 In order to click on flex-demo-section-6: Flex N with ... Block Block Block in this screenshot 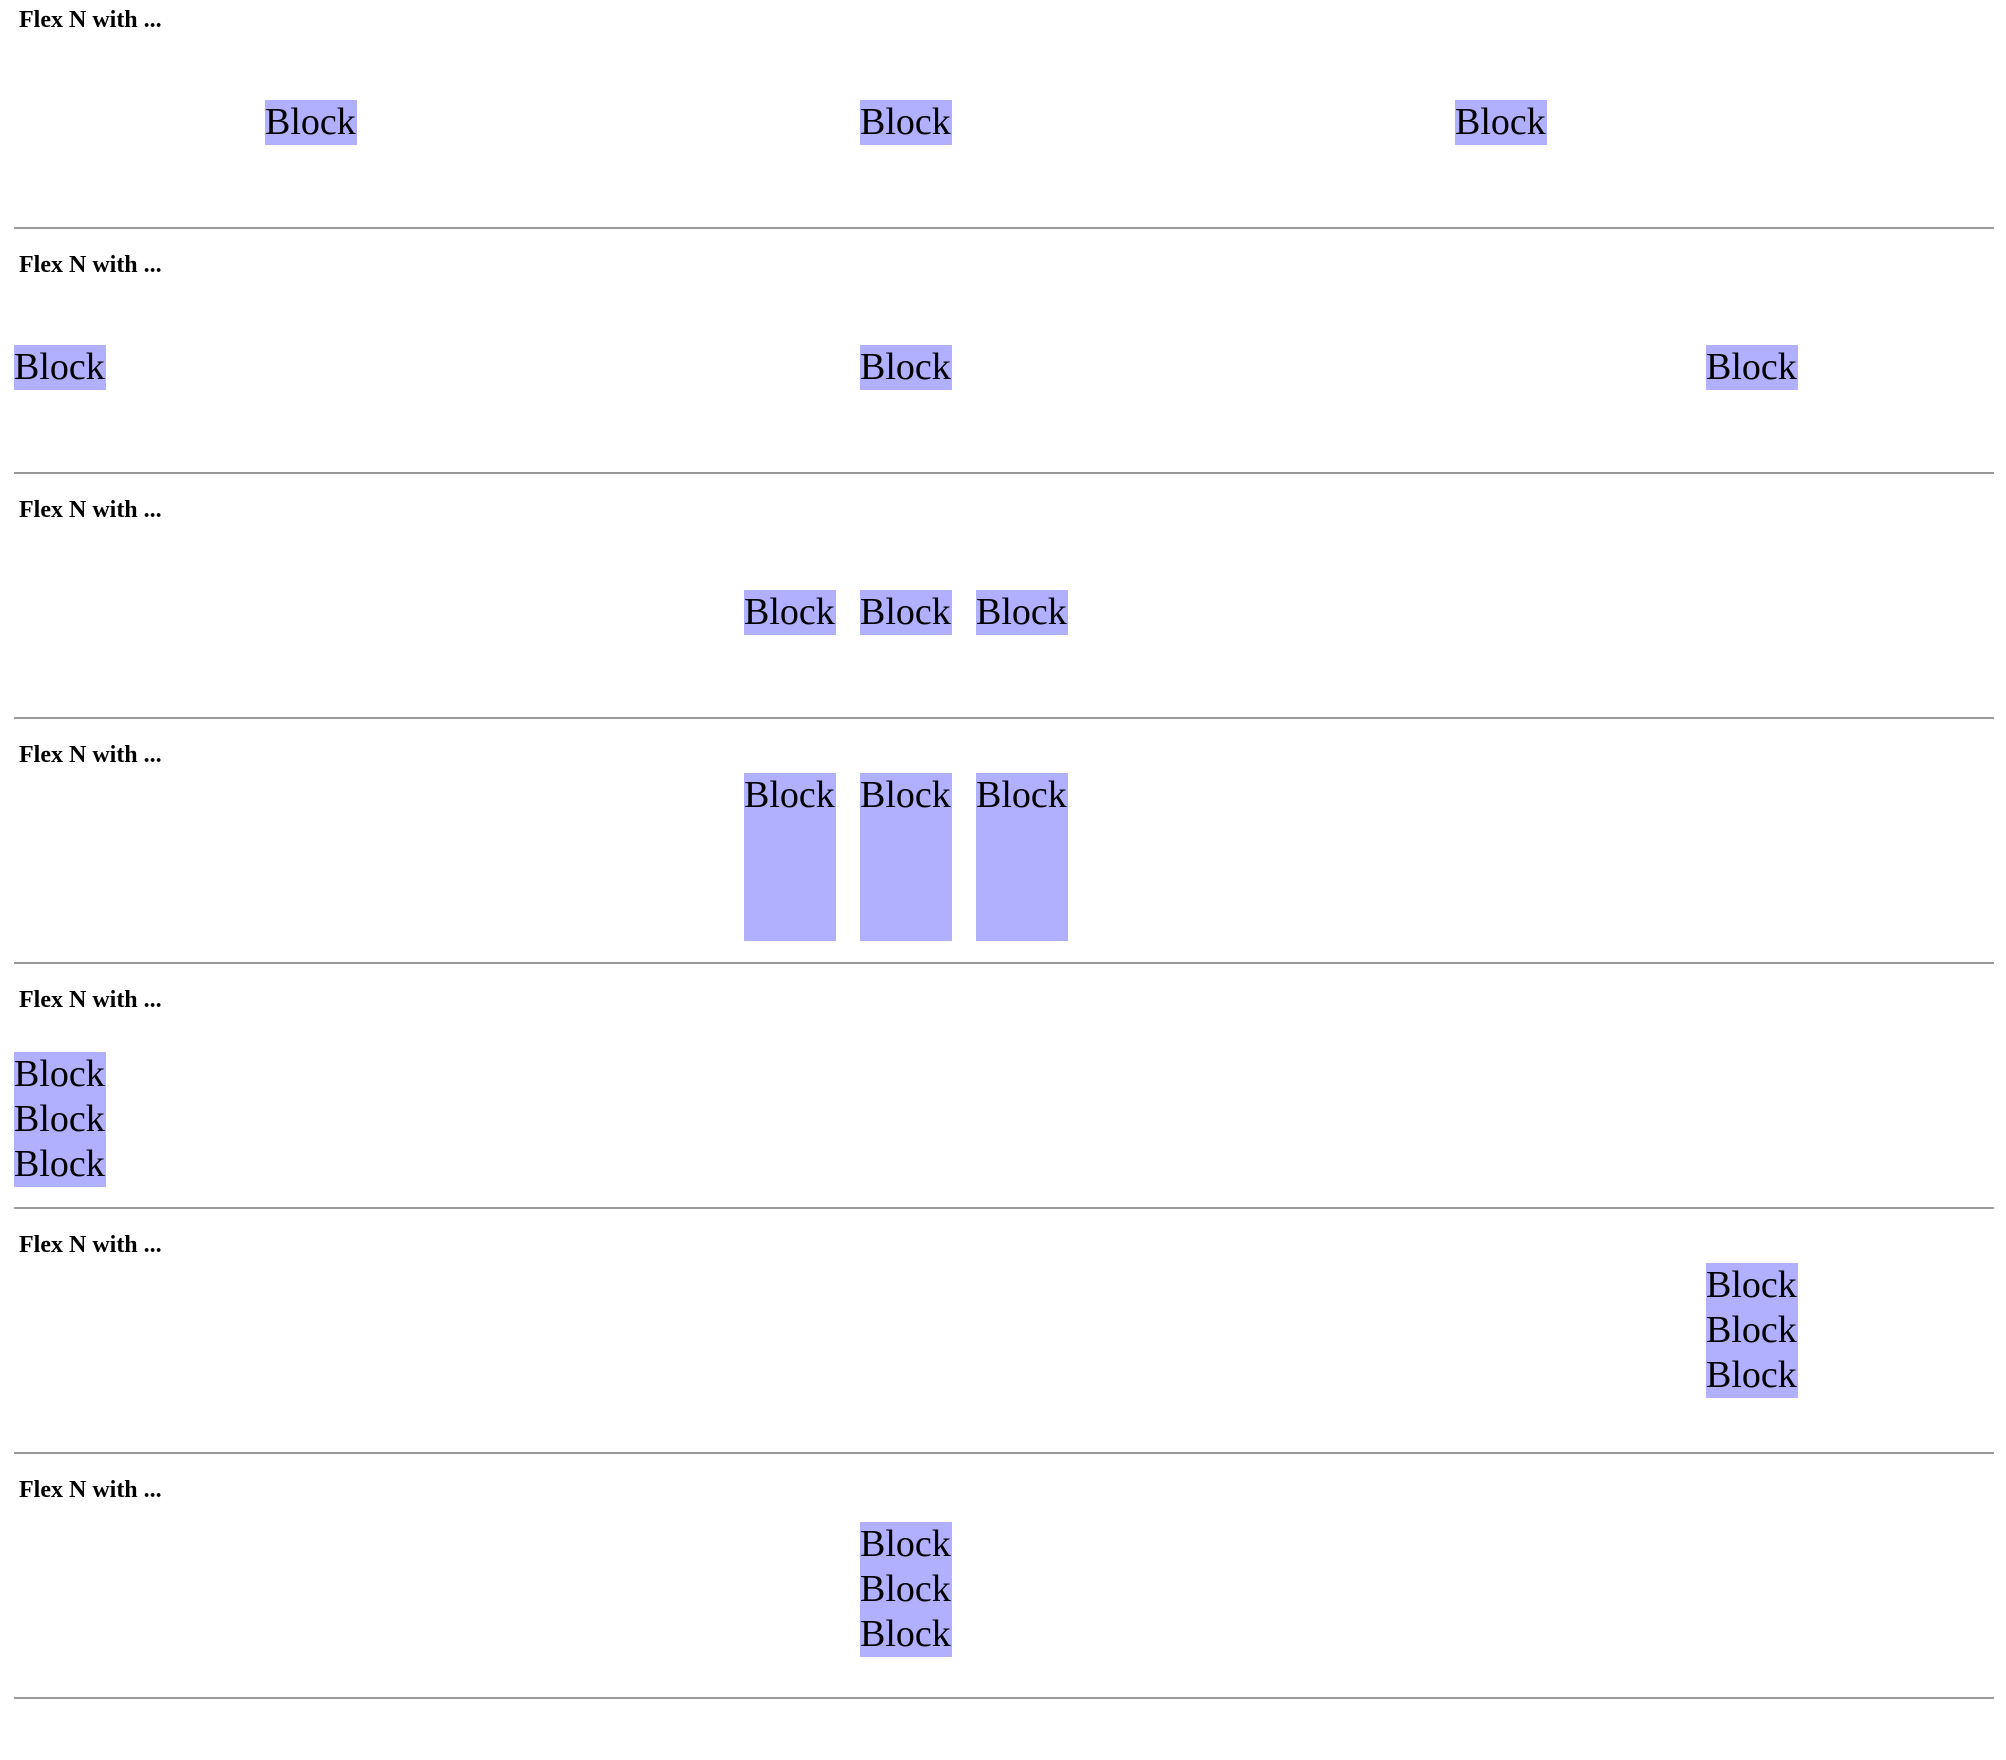, I will do `click(1004, 1340)`.